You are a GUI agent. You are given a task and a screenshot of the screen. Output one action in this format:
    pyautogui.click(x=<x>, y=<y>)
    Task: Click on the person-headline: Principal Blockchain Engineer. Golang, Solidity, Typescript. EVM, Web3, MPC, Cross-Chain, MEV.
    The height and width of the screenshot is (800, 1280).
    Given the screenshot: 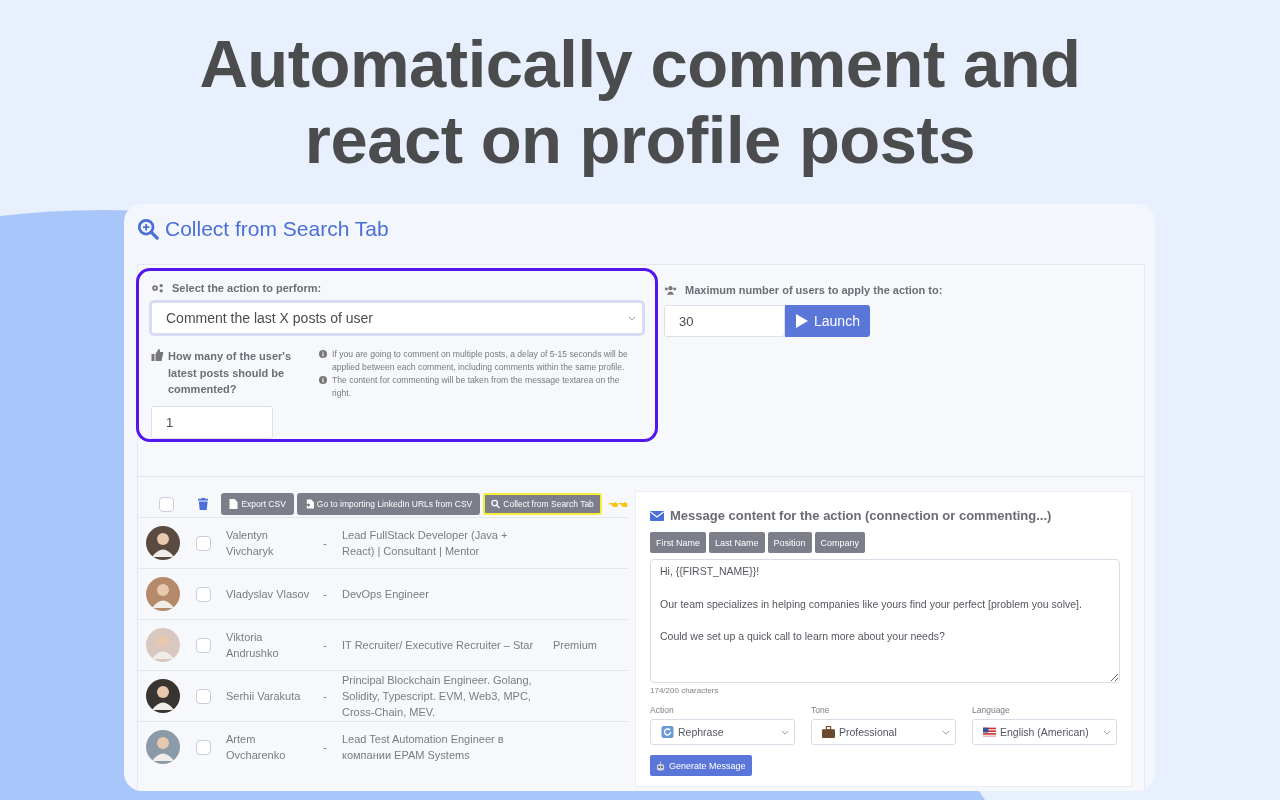 What is the action you would take?
    pyautogui.click(x=437, y=696)
    